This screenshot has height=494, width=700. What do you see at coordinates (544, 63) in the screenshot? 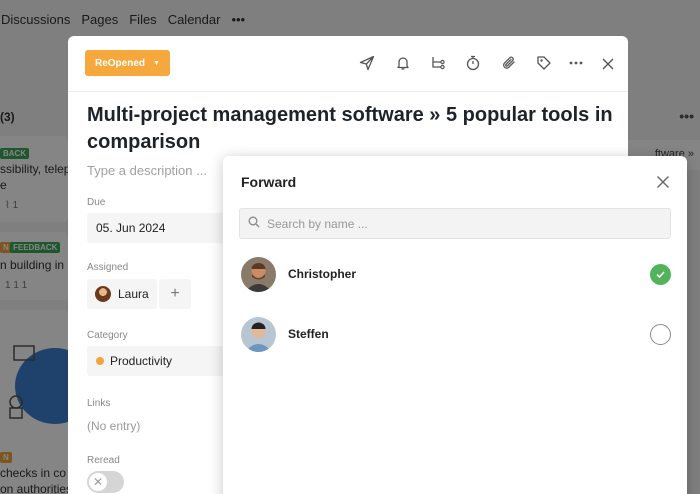
I see `tag-icon` at bounding box center [544, 63].